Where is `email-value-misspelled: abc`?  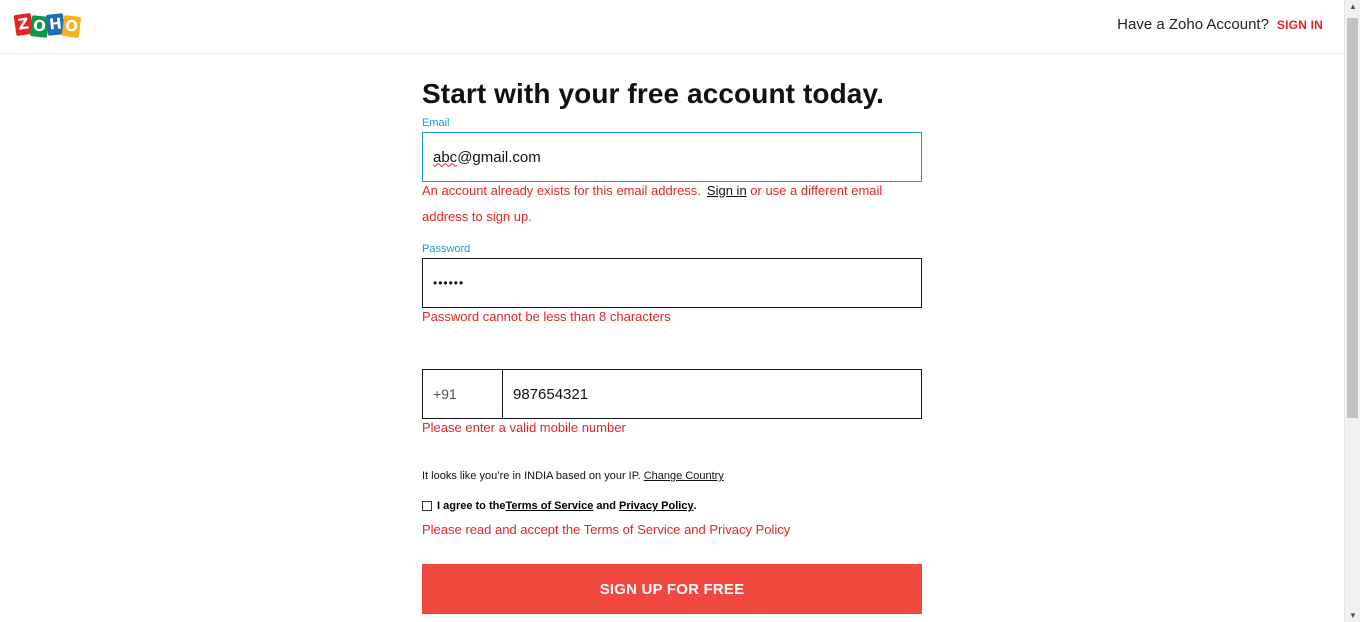 email-value-misspelled: abc is located at coordinates (445, 157).